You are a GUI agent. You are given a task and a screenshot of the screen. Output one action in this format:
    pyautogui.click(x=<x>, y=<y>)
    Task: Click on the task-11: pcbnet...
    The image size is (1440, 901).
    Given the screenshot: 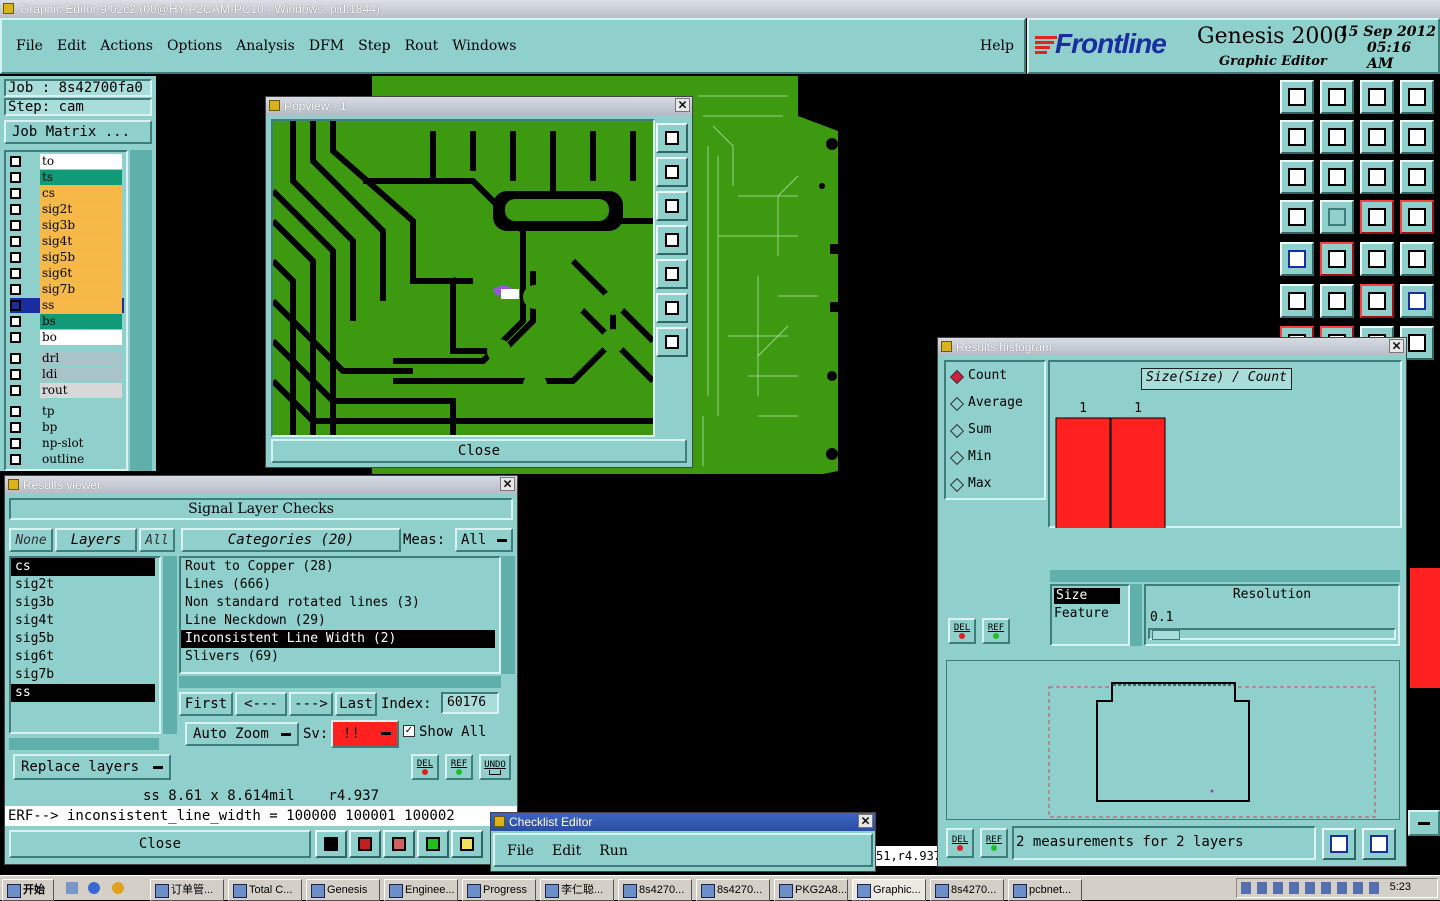 What is the action you would take?
    pyautogui.click(x=1045, y=890)
    